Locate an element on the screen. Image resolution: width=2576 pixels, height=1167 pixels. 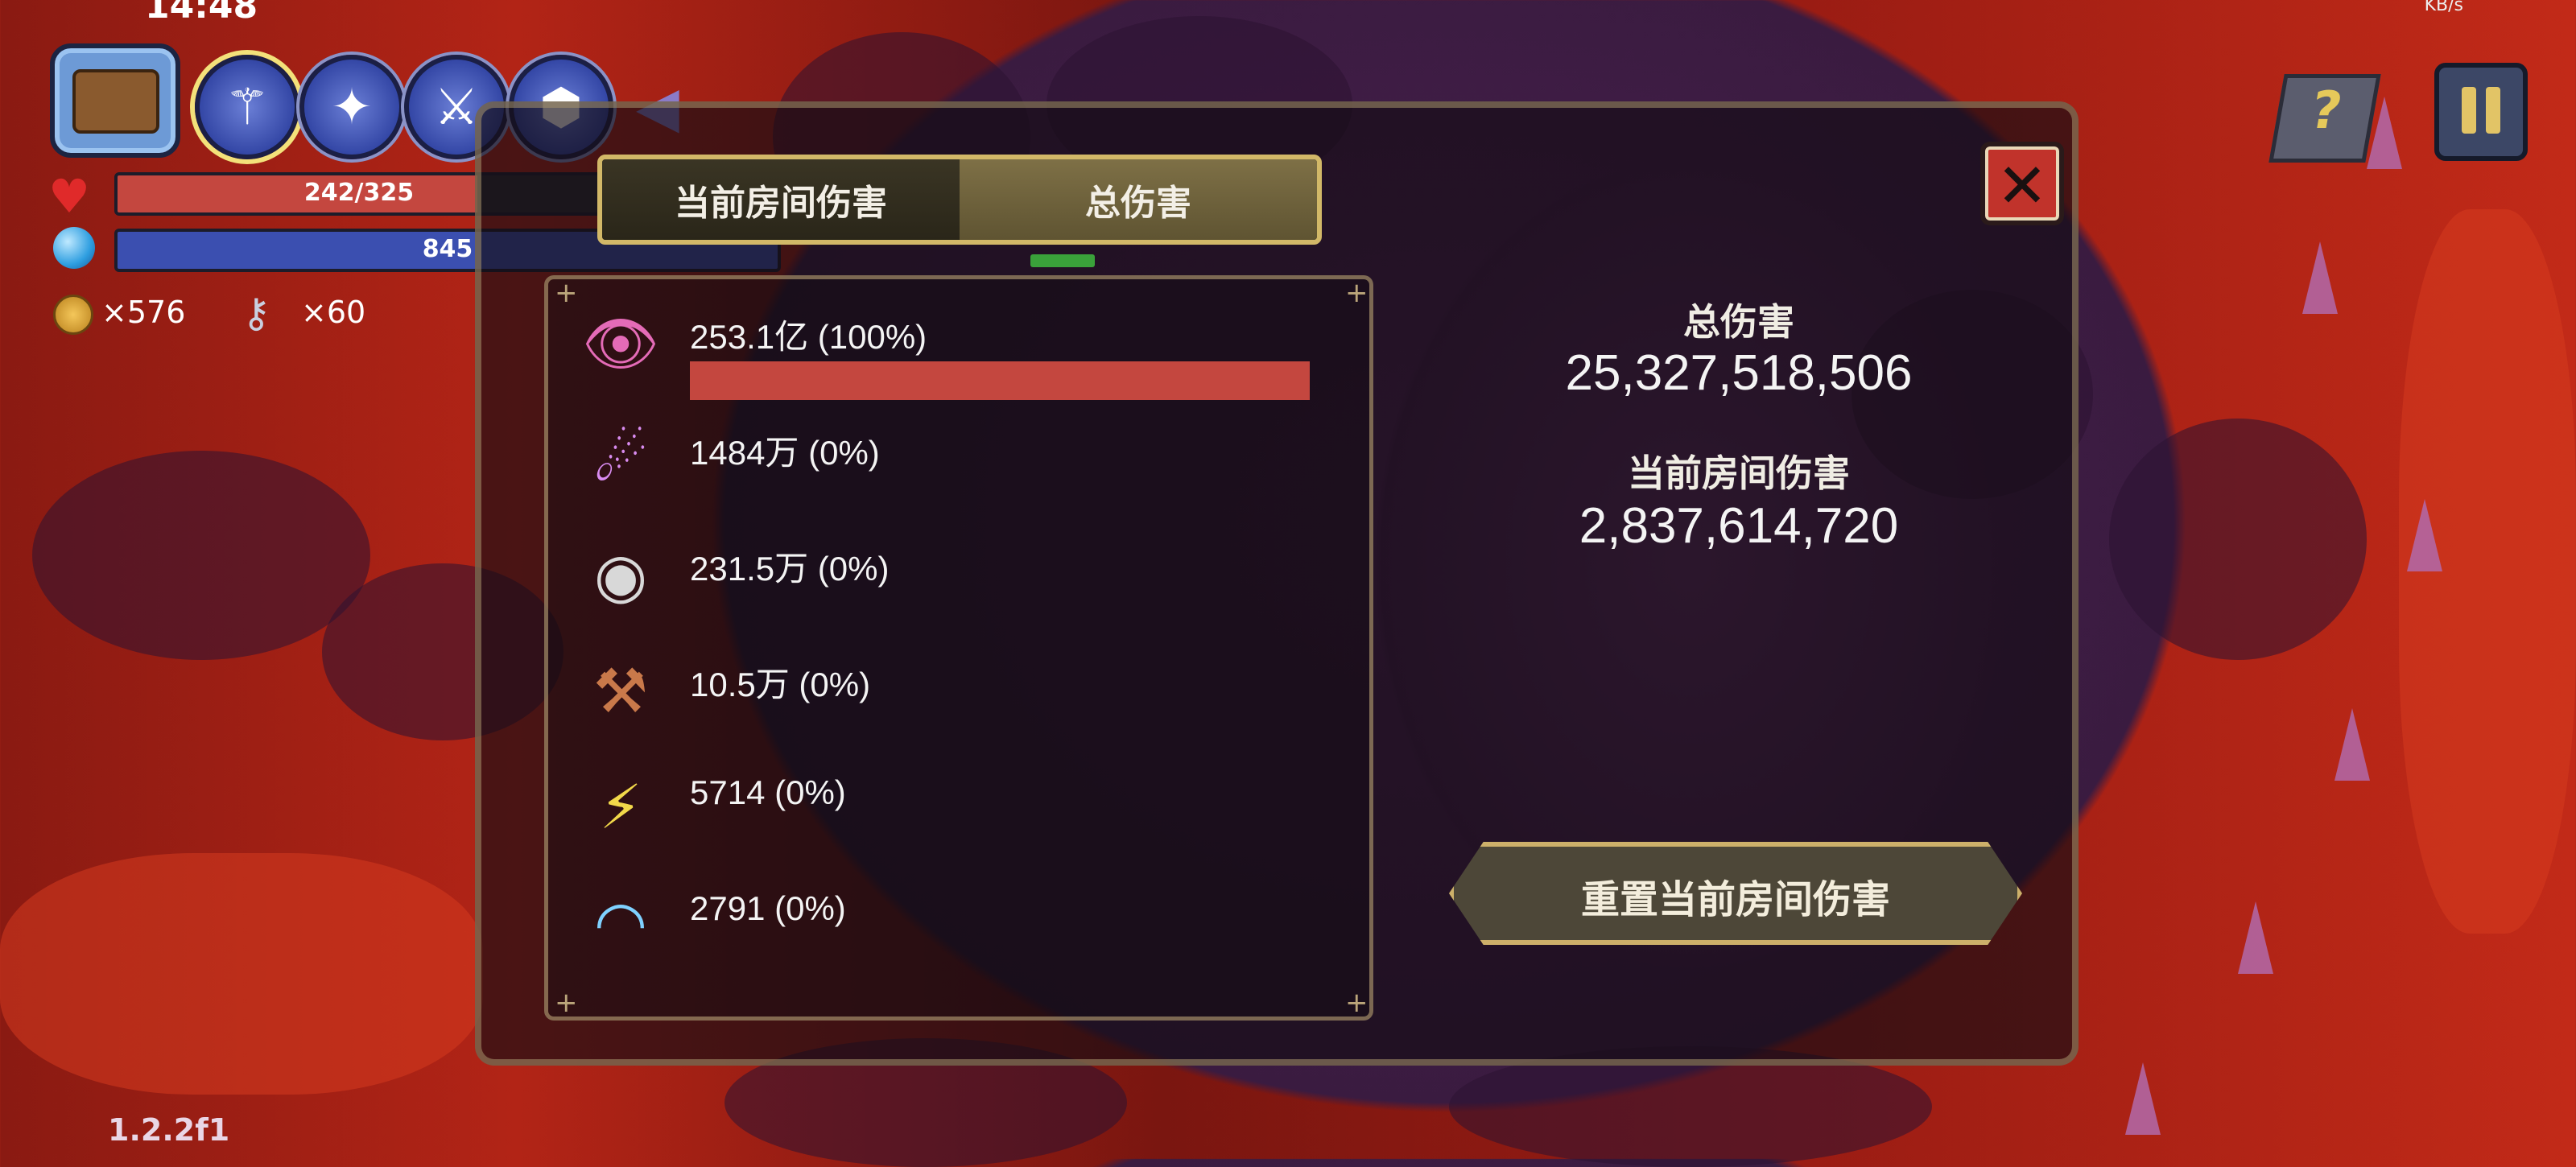
inventory-bag-button is located at coordinates (115, 100).